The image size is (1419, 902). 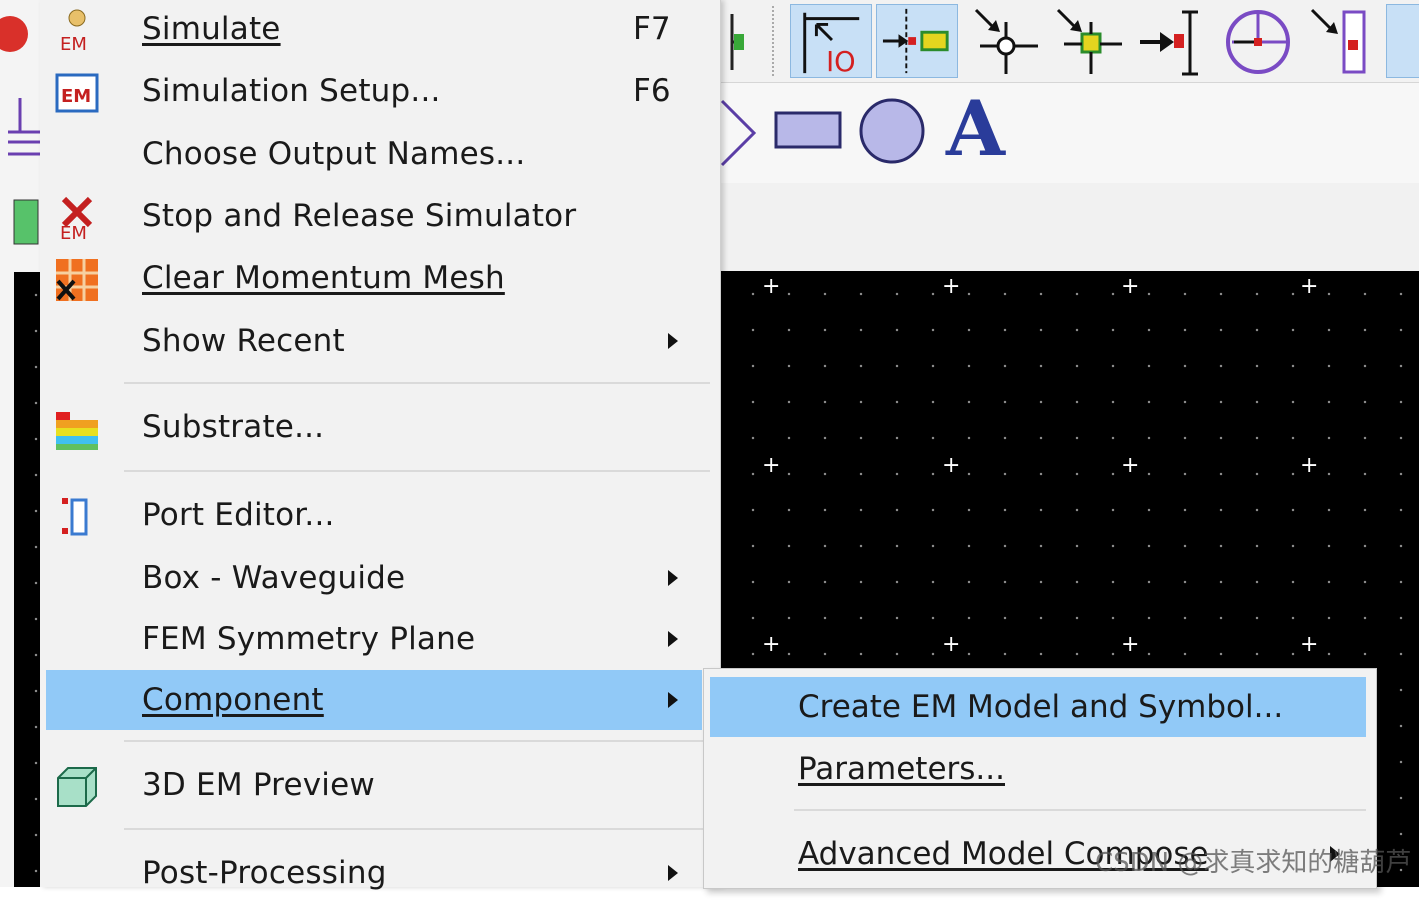 What do you see at coordinates (840, 62) in the screenshot?
I see `svg-text: IO` at bounding box center [840, 62].